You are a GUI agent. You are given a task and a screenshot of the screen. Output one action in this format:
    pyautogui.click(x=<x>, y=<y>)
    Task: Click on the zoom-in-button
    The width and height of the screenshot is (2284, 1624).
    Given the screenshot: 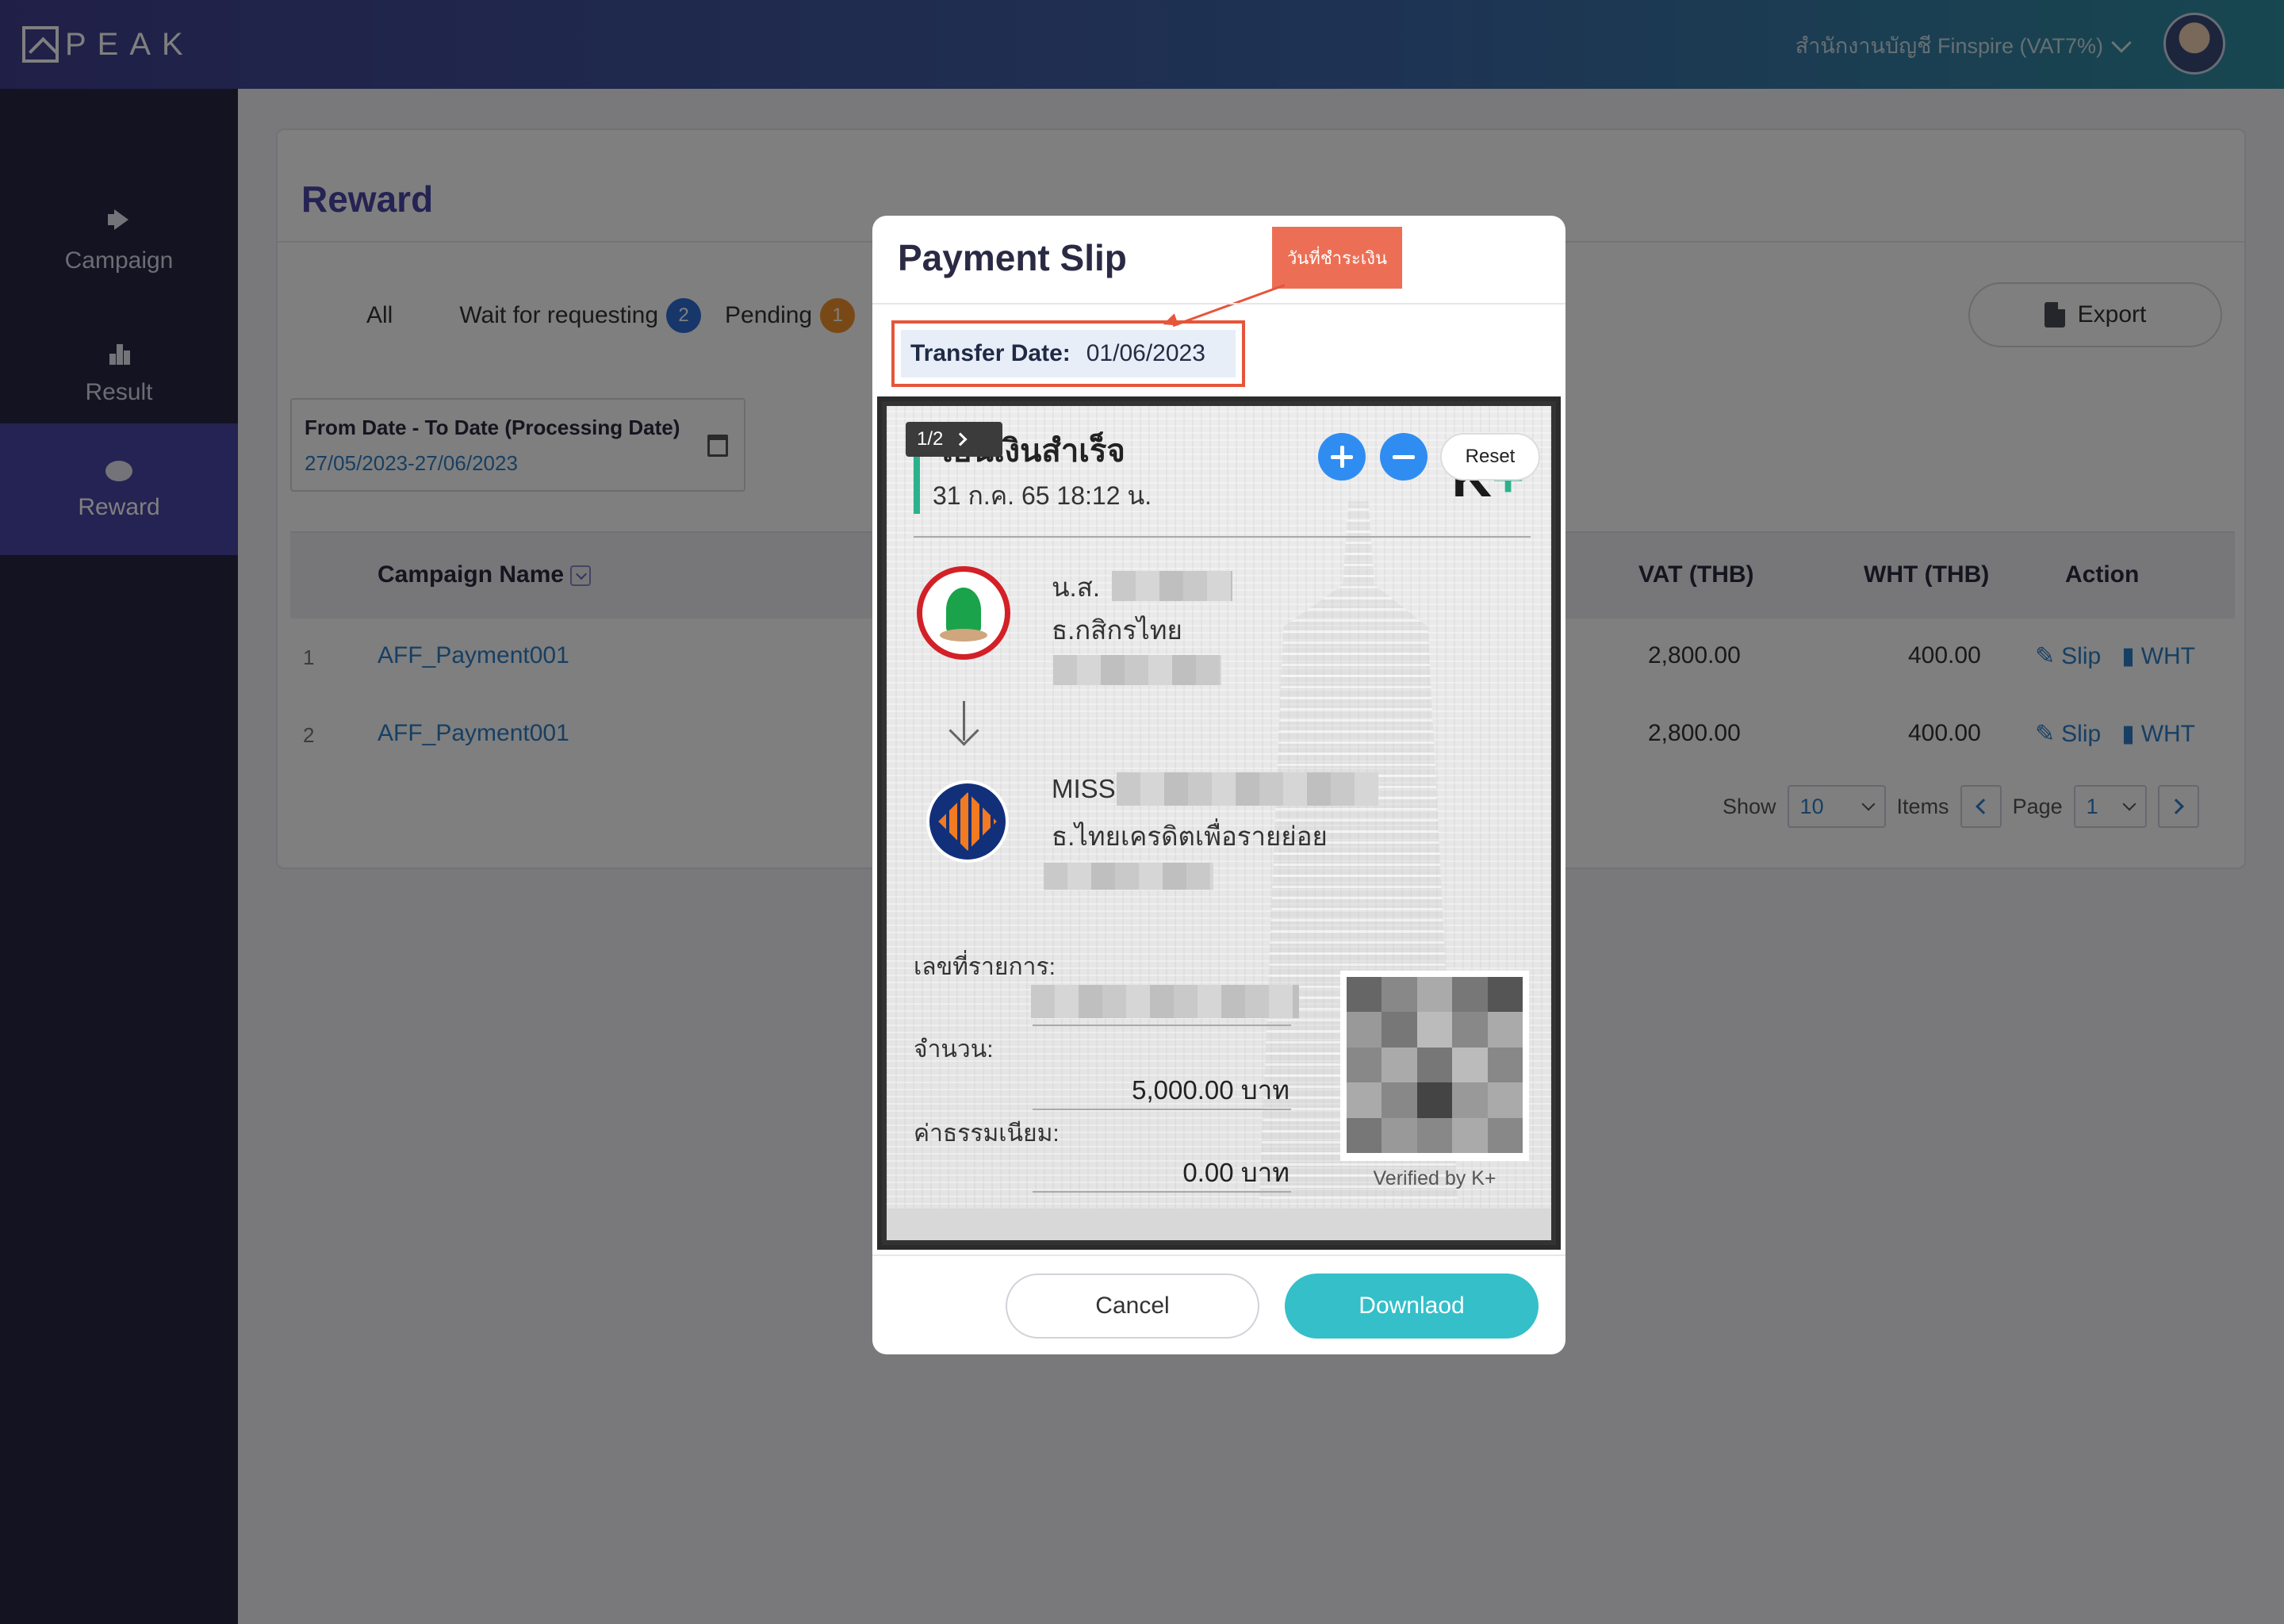 What is the action you would take?
    pyautogui.click(x=1342, y=457)
    